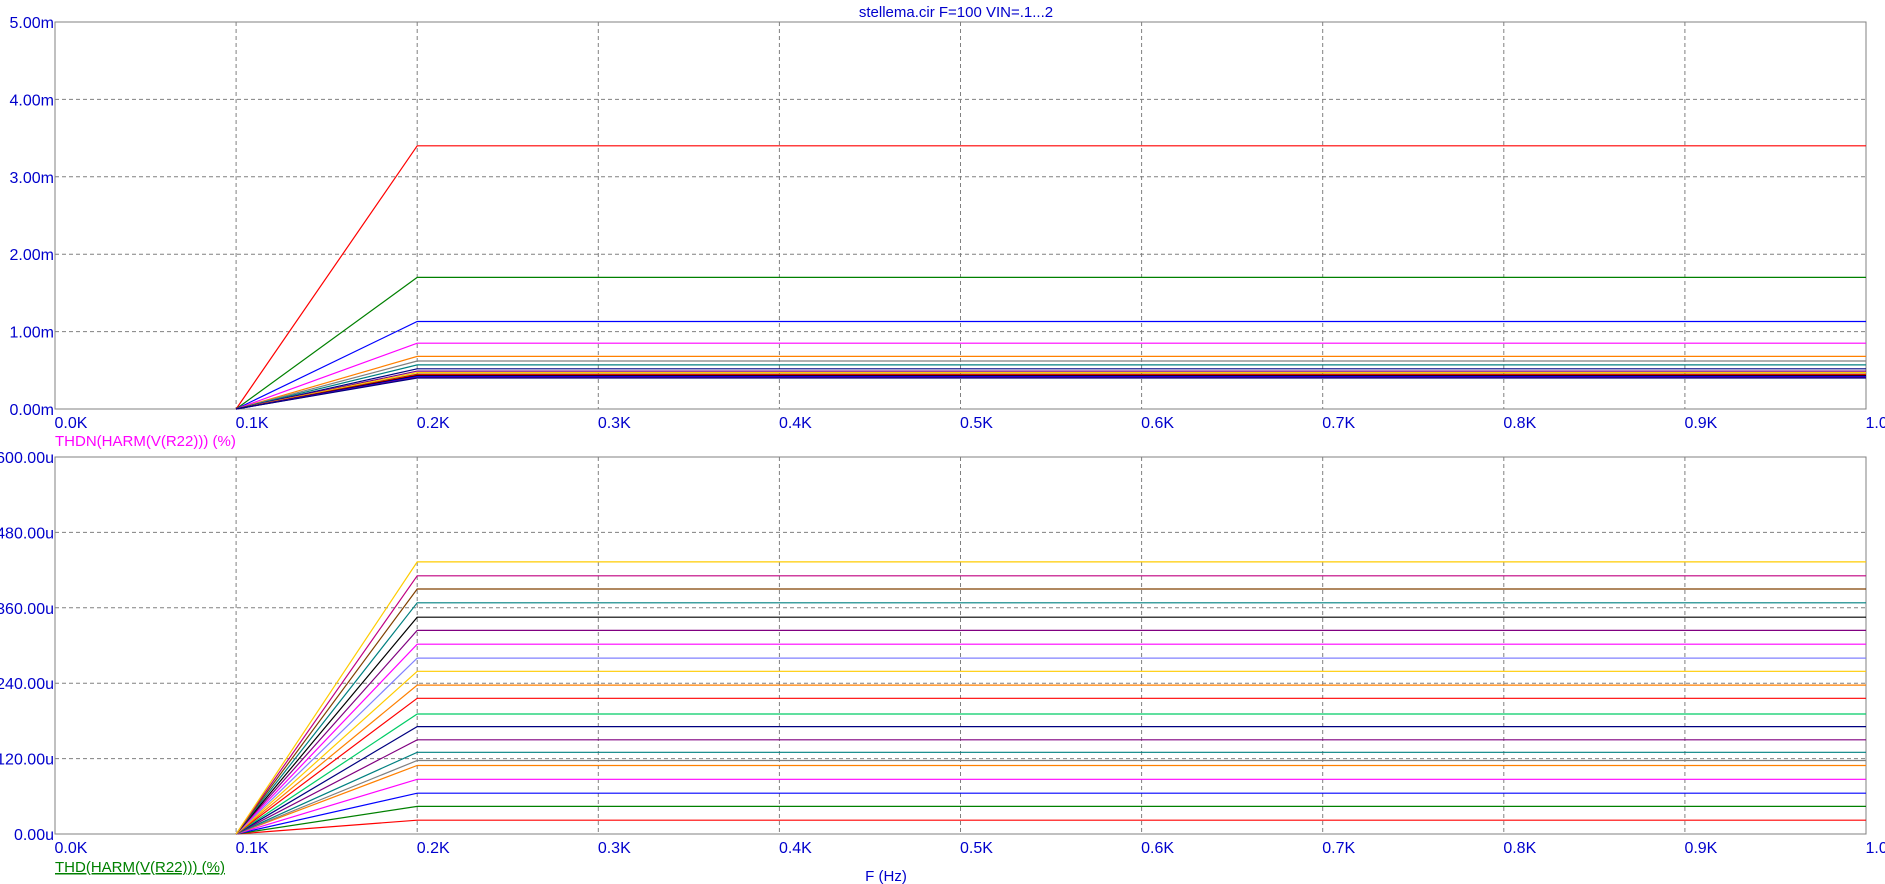  I want to click on x-axis-label: F (Hz), so click(886, 876).